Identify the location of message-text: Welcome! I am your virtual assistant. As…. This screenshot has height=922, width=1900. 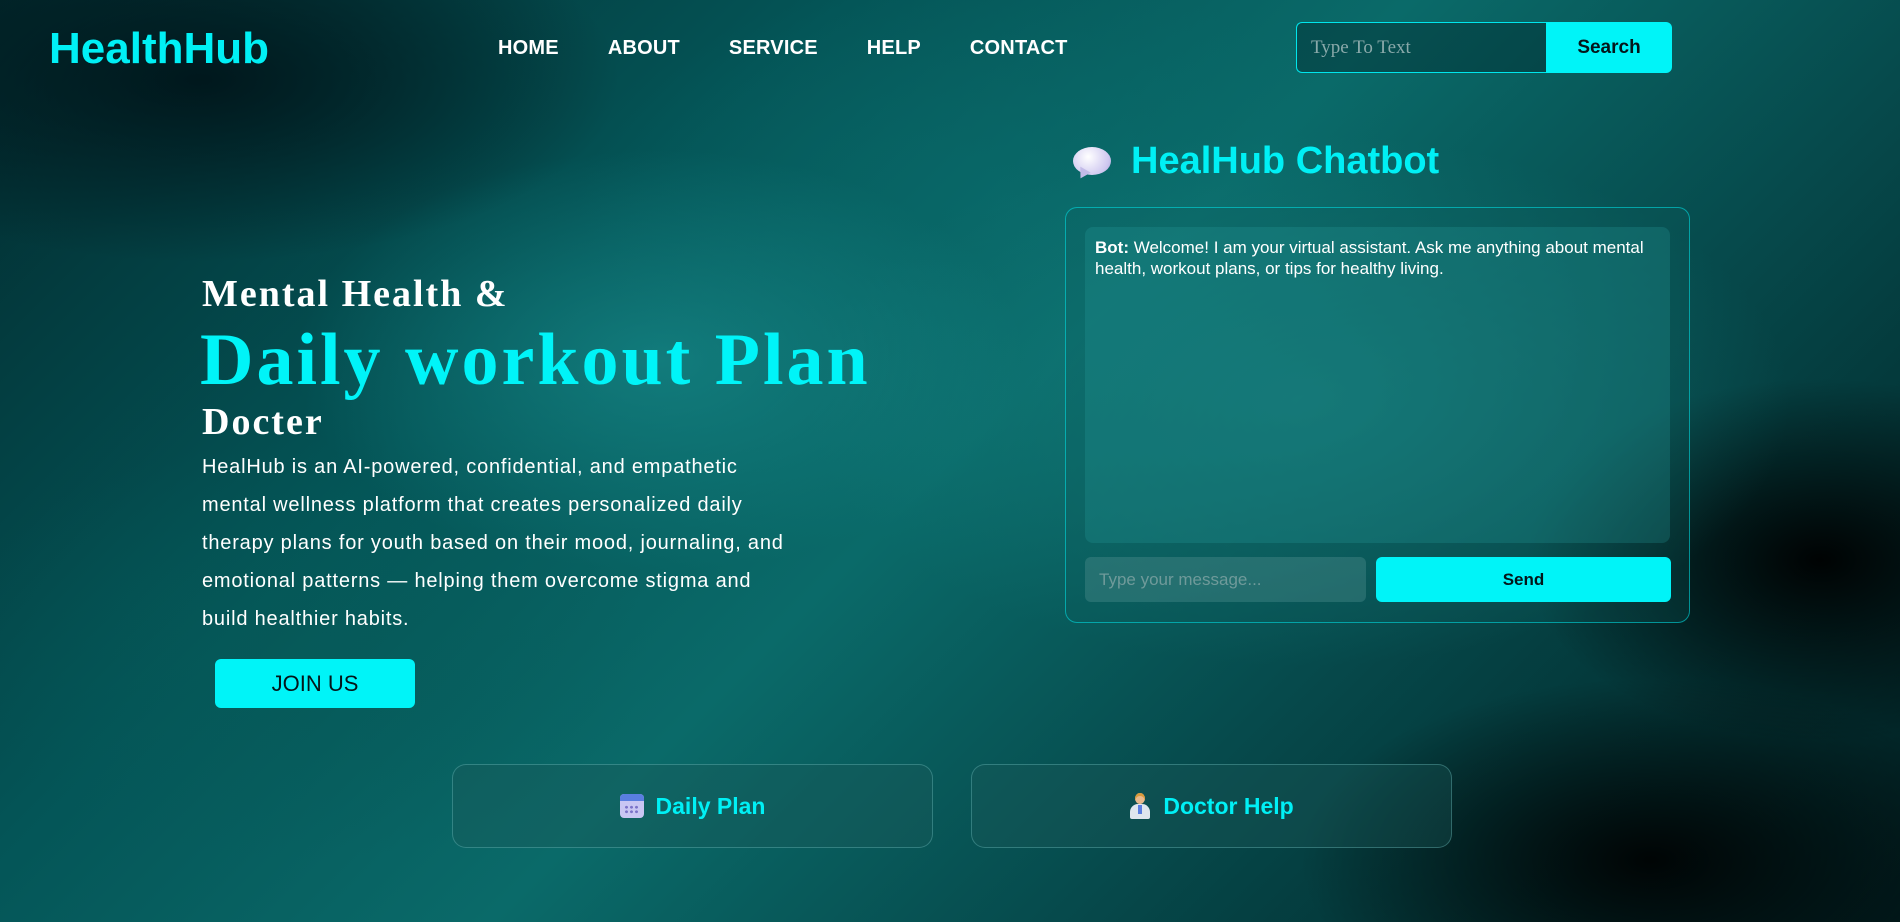
(1369, 258).